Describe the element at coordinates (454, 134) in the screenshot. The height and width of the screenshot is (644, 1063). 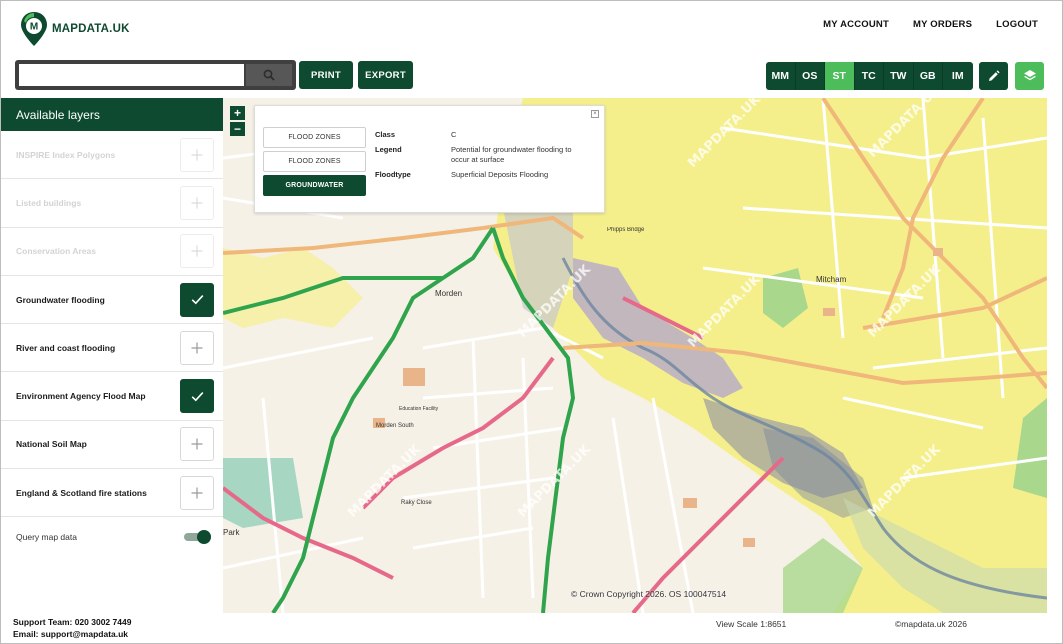
I see `attr-value: C` at that location.